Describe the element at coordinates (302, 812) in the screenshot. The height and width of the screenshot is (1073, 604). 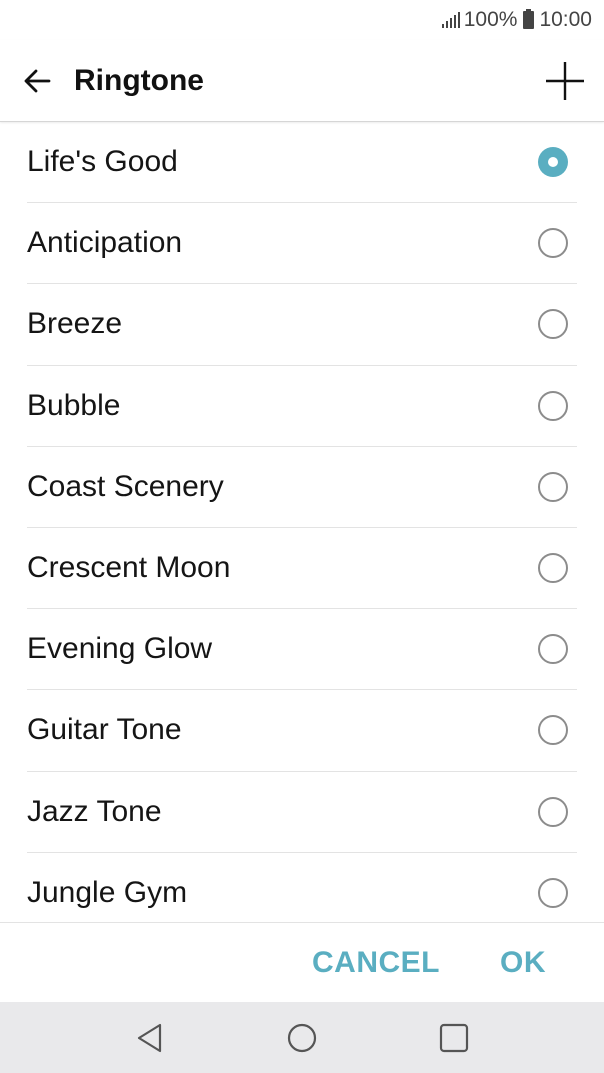
I see `ringtone-item: Jazz Tone` at that location.